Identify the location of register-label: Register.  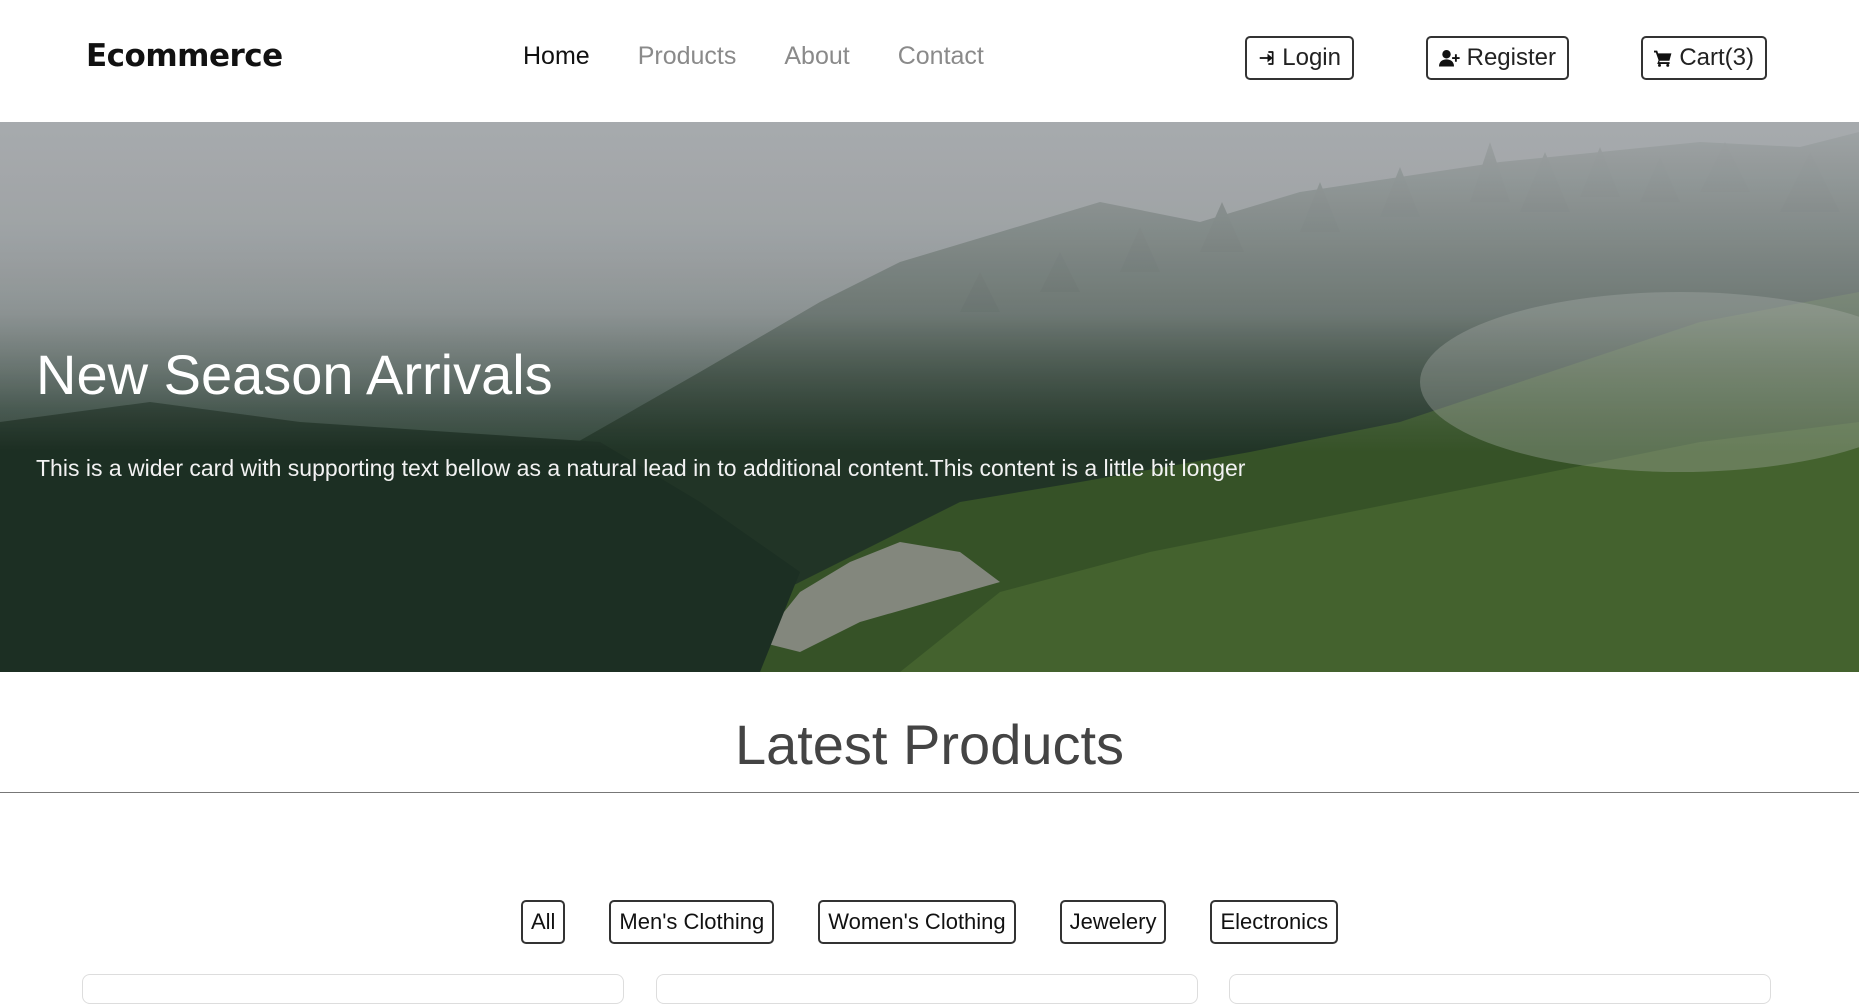
(1511, 57).